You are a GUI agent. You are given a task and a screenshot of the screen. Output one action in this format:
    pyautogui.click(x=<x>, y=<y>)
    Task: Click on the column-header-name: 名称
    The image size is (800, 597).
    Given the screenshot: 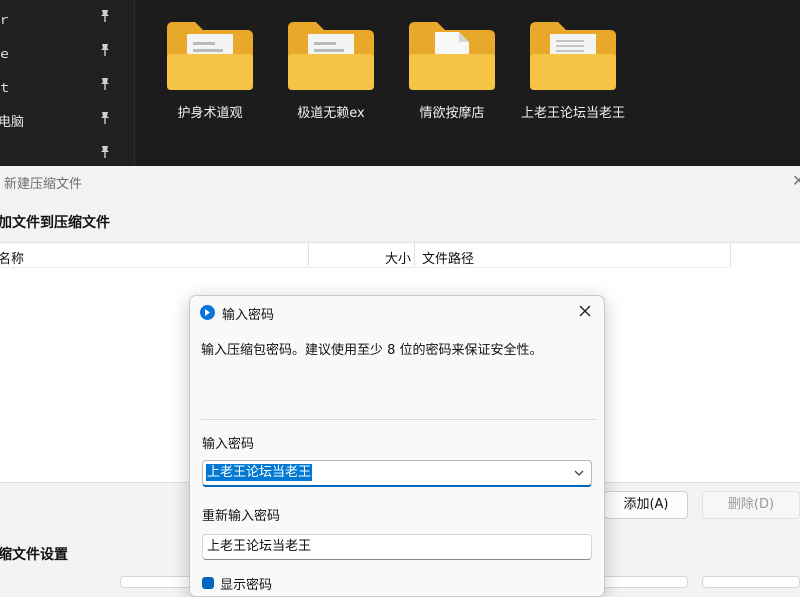 What is the action you would take?
    pyautogui.click(x=154, y=255)
    